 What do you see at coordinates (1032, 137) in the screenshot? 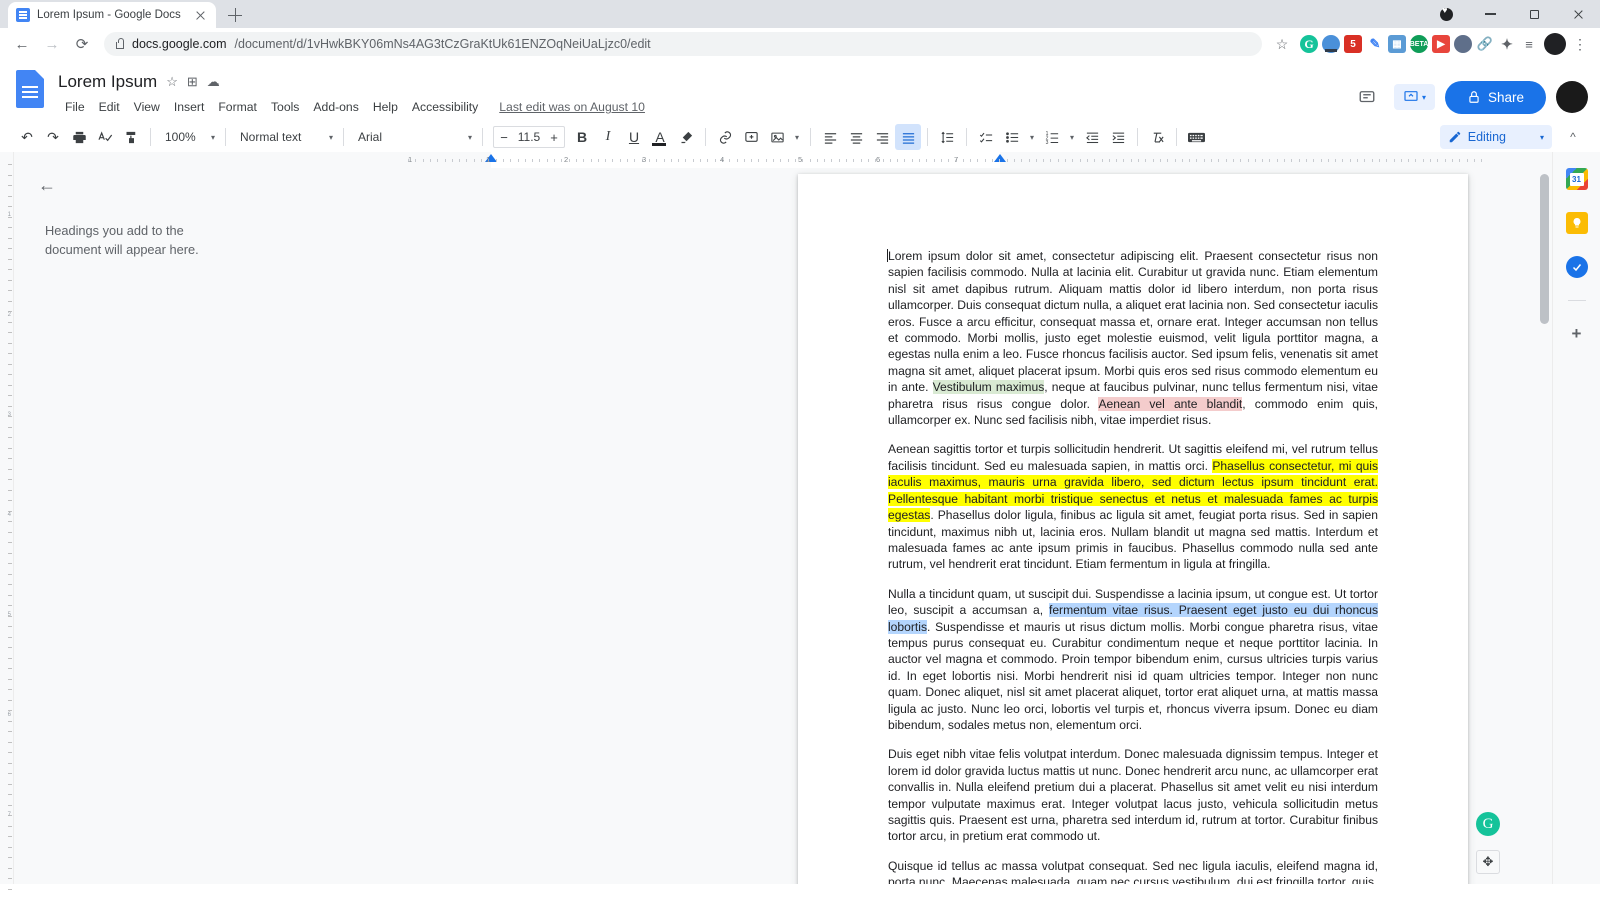
I see `bulleted-list-caret: ▾` at bounding box center [1032, 137].